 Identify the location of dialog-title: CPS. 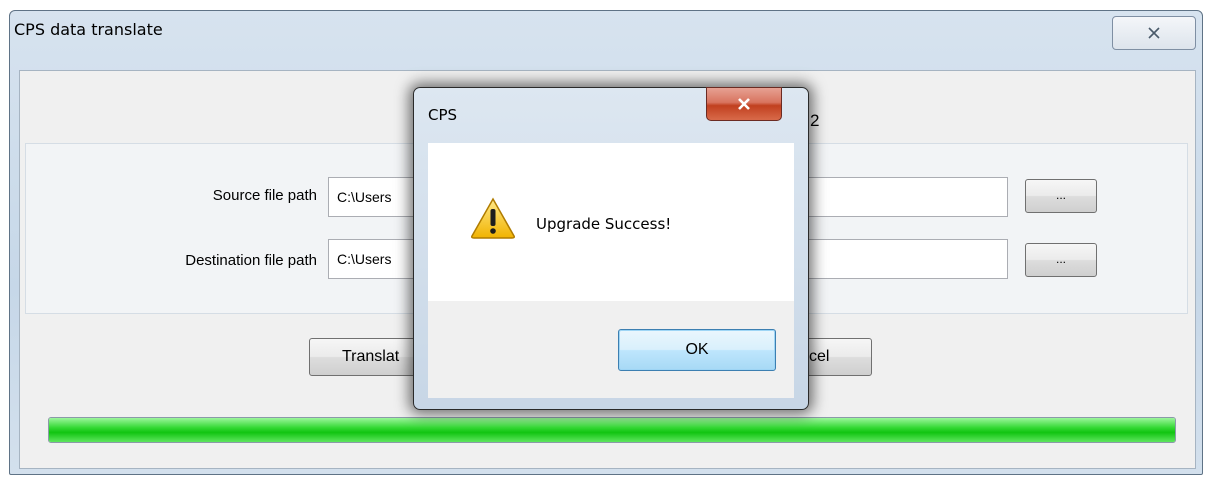
(443, 115).